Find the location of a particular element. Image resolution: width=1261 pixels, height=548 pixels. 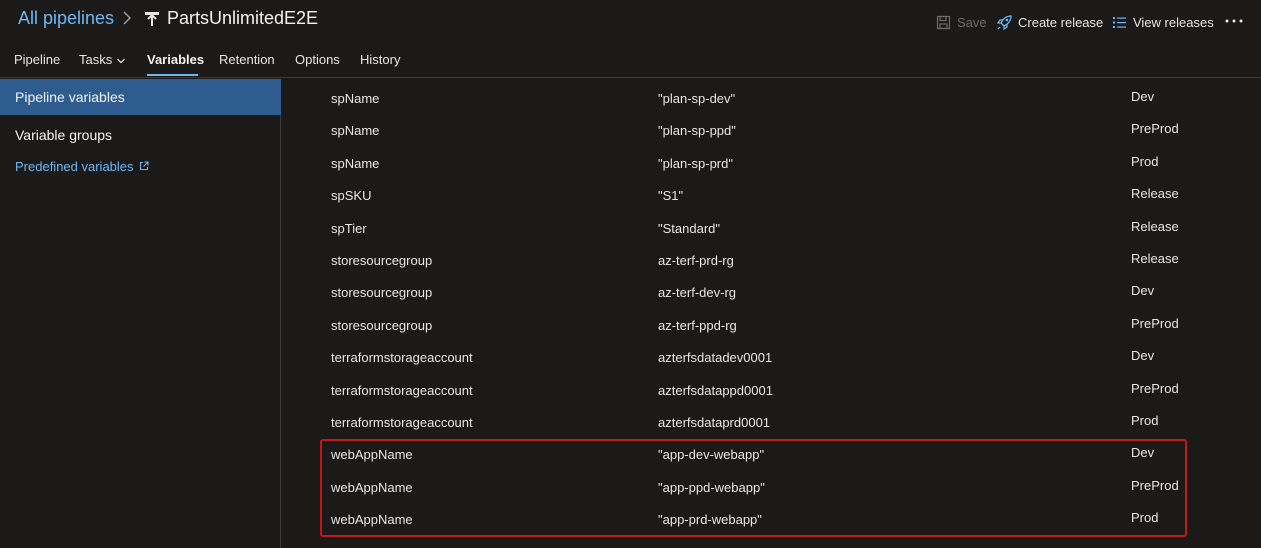

view-releases-button: View releases is located at coordinates (1163, 22).